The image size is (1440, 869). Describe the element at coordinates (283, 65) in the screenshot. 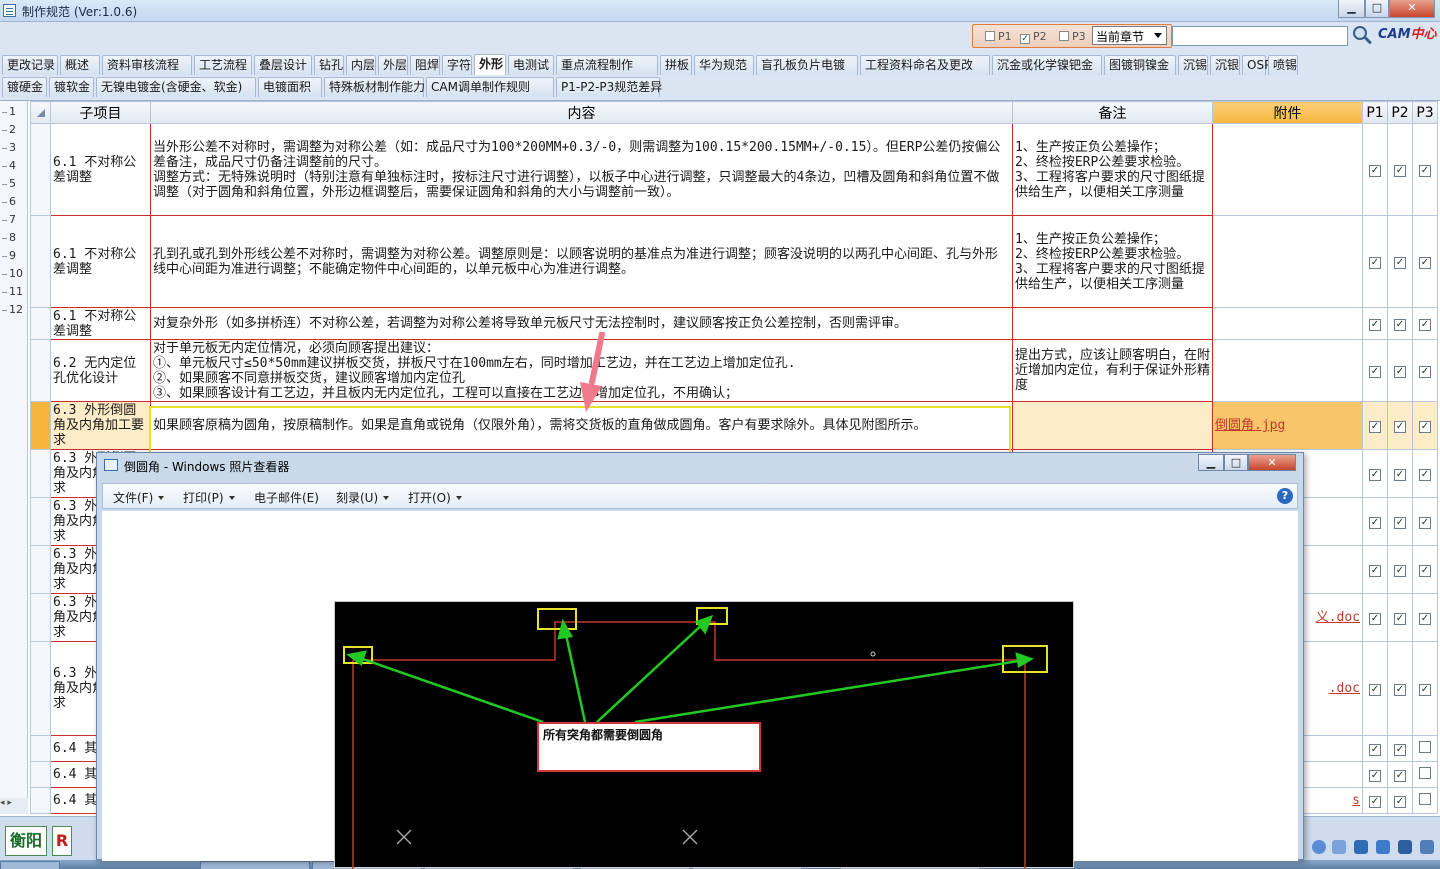

I see `tab-r1-4: 叠层设计` at that location.